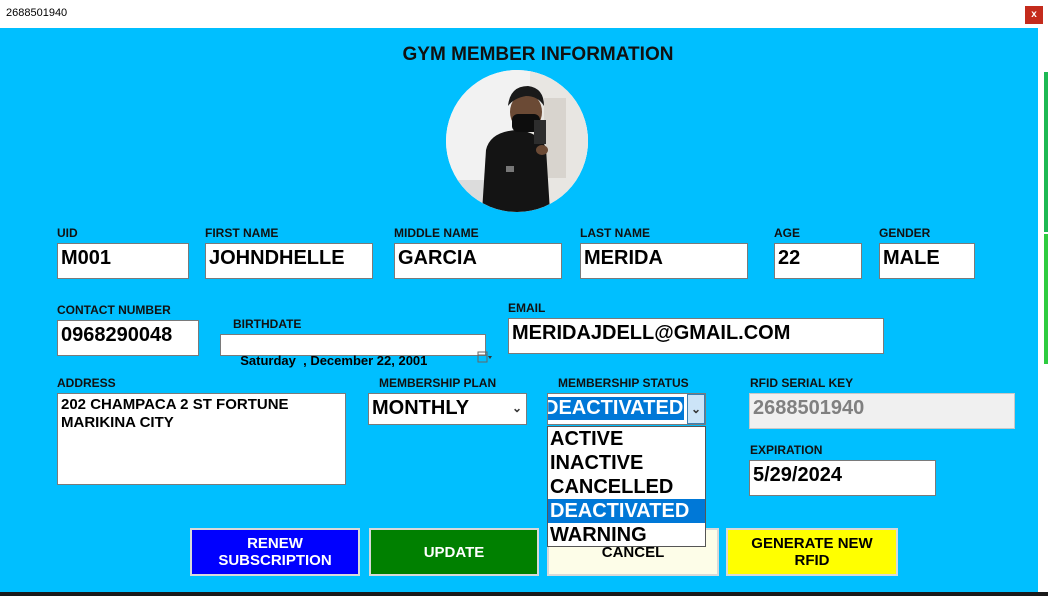 The image size is (1048, 596). I want to click on middle-name-field: GARCIA, so click(478, 261).